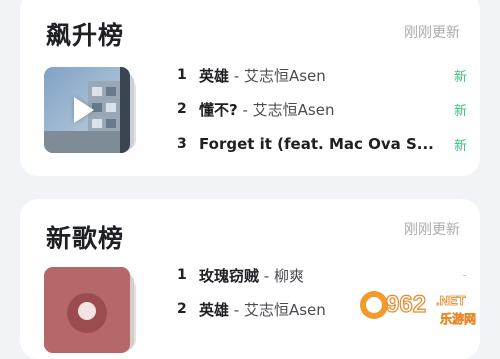 The width and height of the screenshot is (500, 359). I want to click on song-title: 玫瑰窃贼, so click(229, 276).